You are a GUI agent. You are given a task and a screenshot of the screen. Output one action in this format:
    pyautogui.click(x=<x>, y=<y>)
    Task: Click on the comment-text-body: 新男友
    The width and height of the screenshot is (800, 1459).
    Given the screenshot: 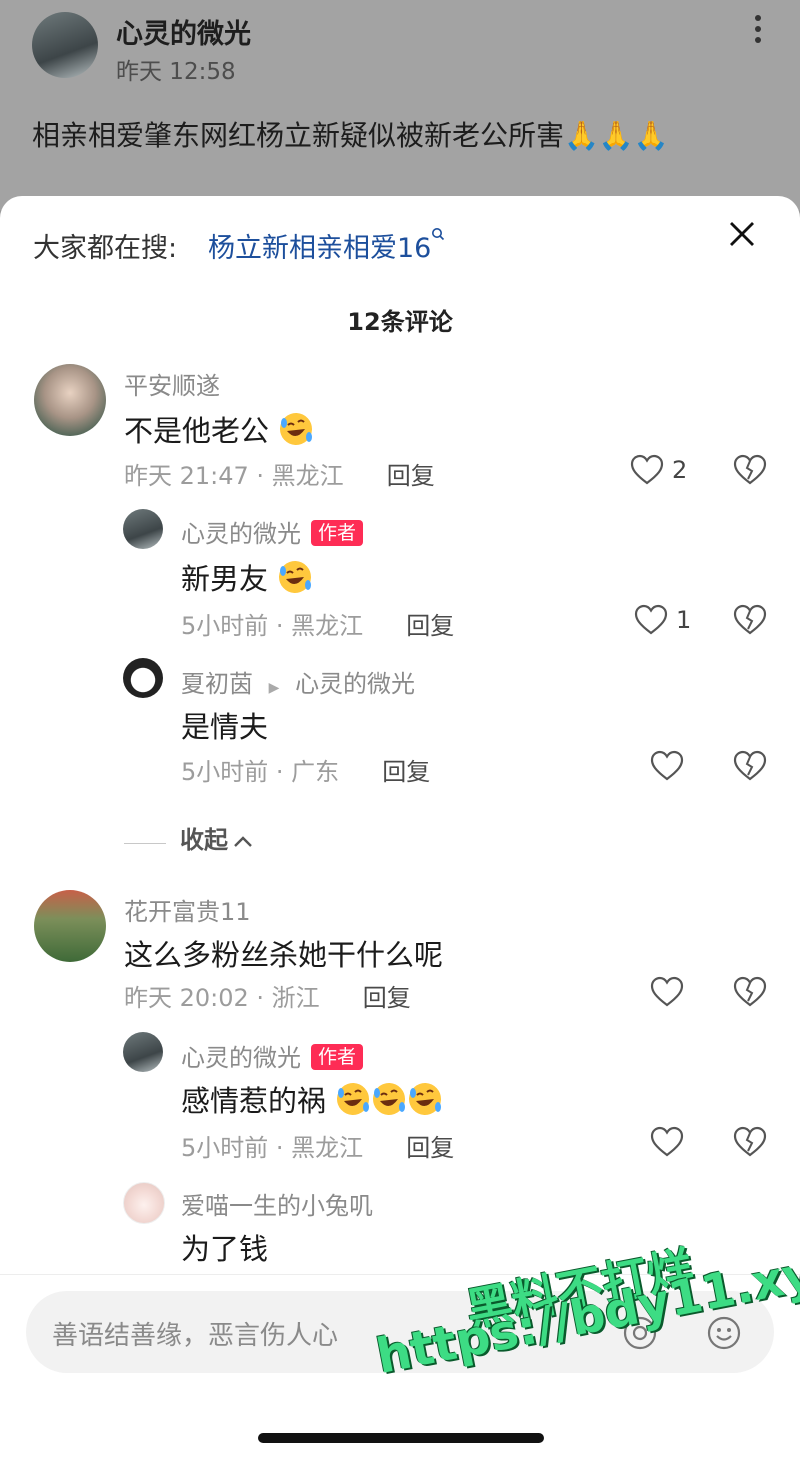 What is the action you would take?
    pyautogui.click(x=225, y=579)
    